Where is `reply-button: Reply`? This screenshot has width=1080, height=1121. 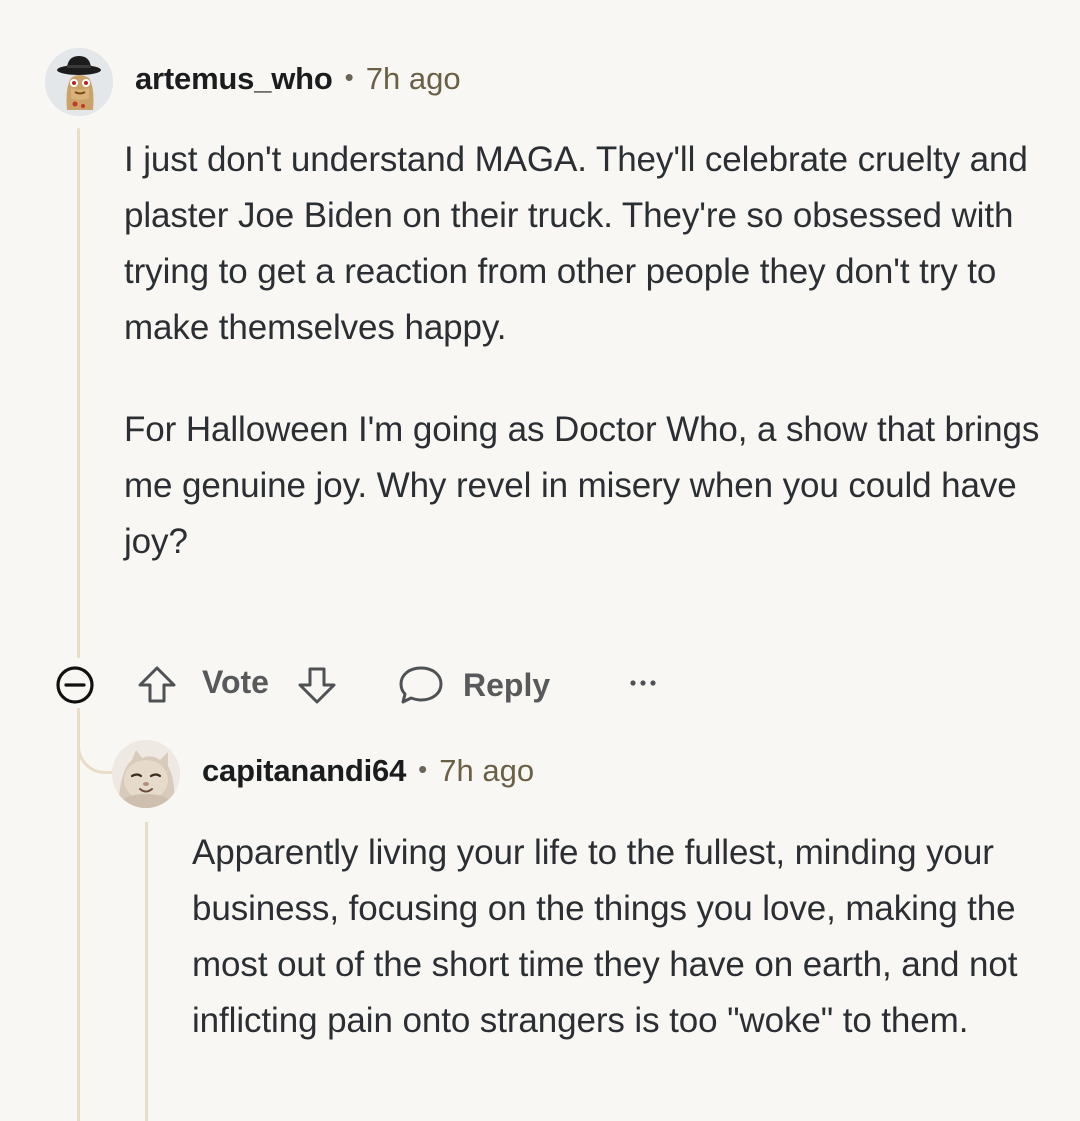
reply-button: Reply is located at coordinates (473, 685).